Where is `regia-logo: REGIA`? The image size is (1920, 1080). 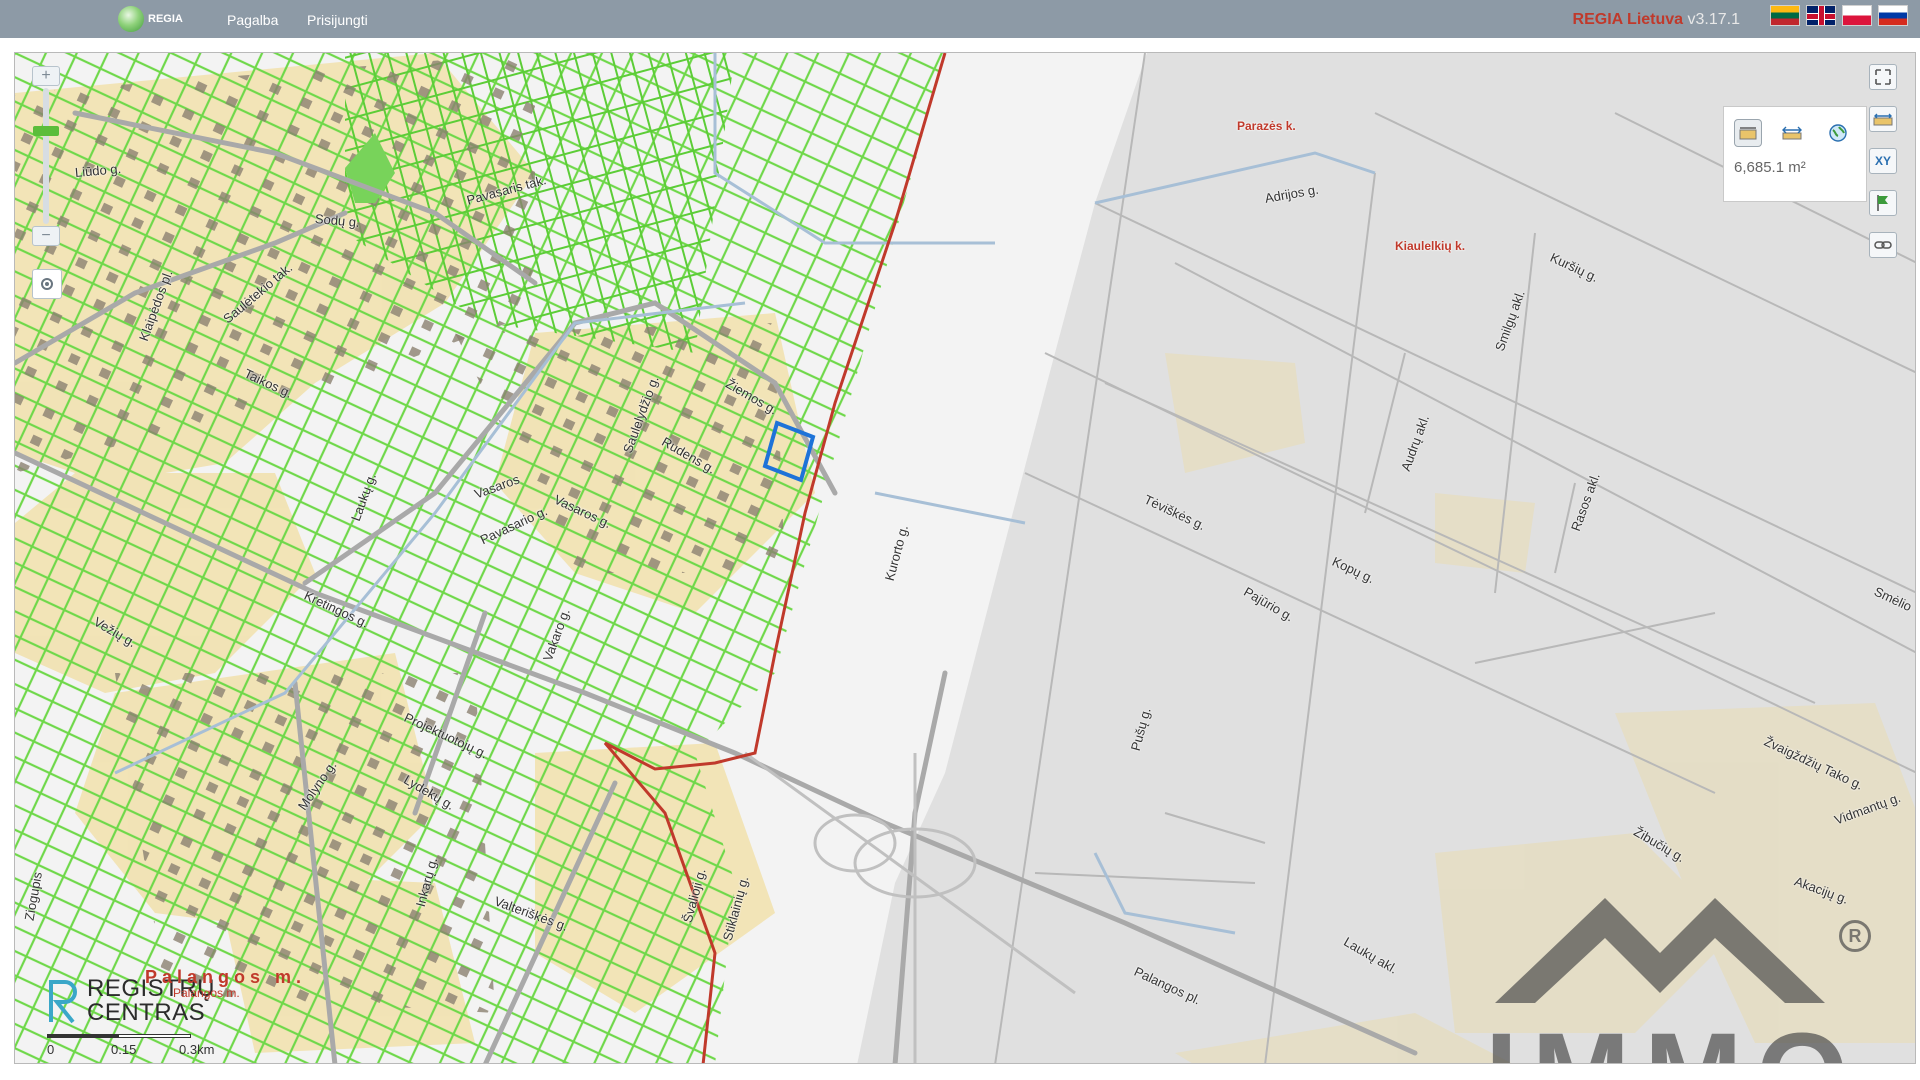 regia-logo: REGIA is located at coordinates (150, 19).